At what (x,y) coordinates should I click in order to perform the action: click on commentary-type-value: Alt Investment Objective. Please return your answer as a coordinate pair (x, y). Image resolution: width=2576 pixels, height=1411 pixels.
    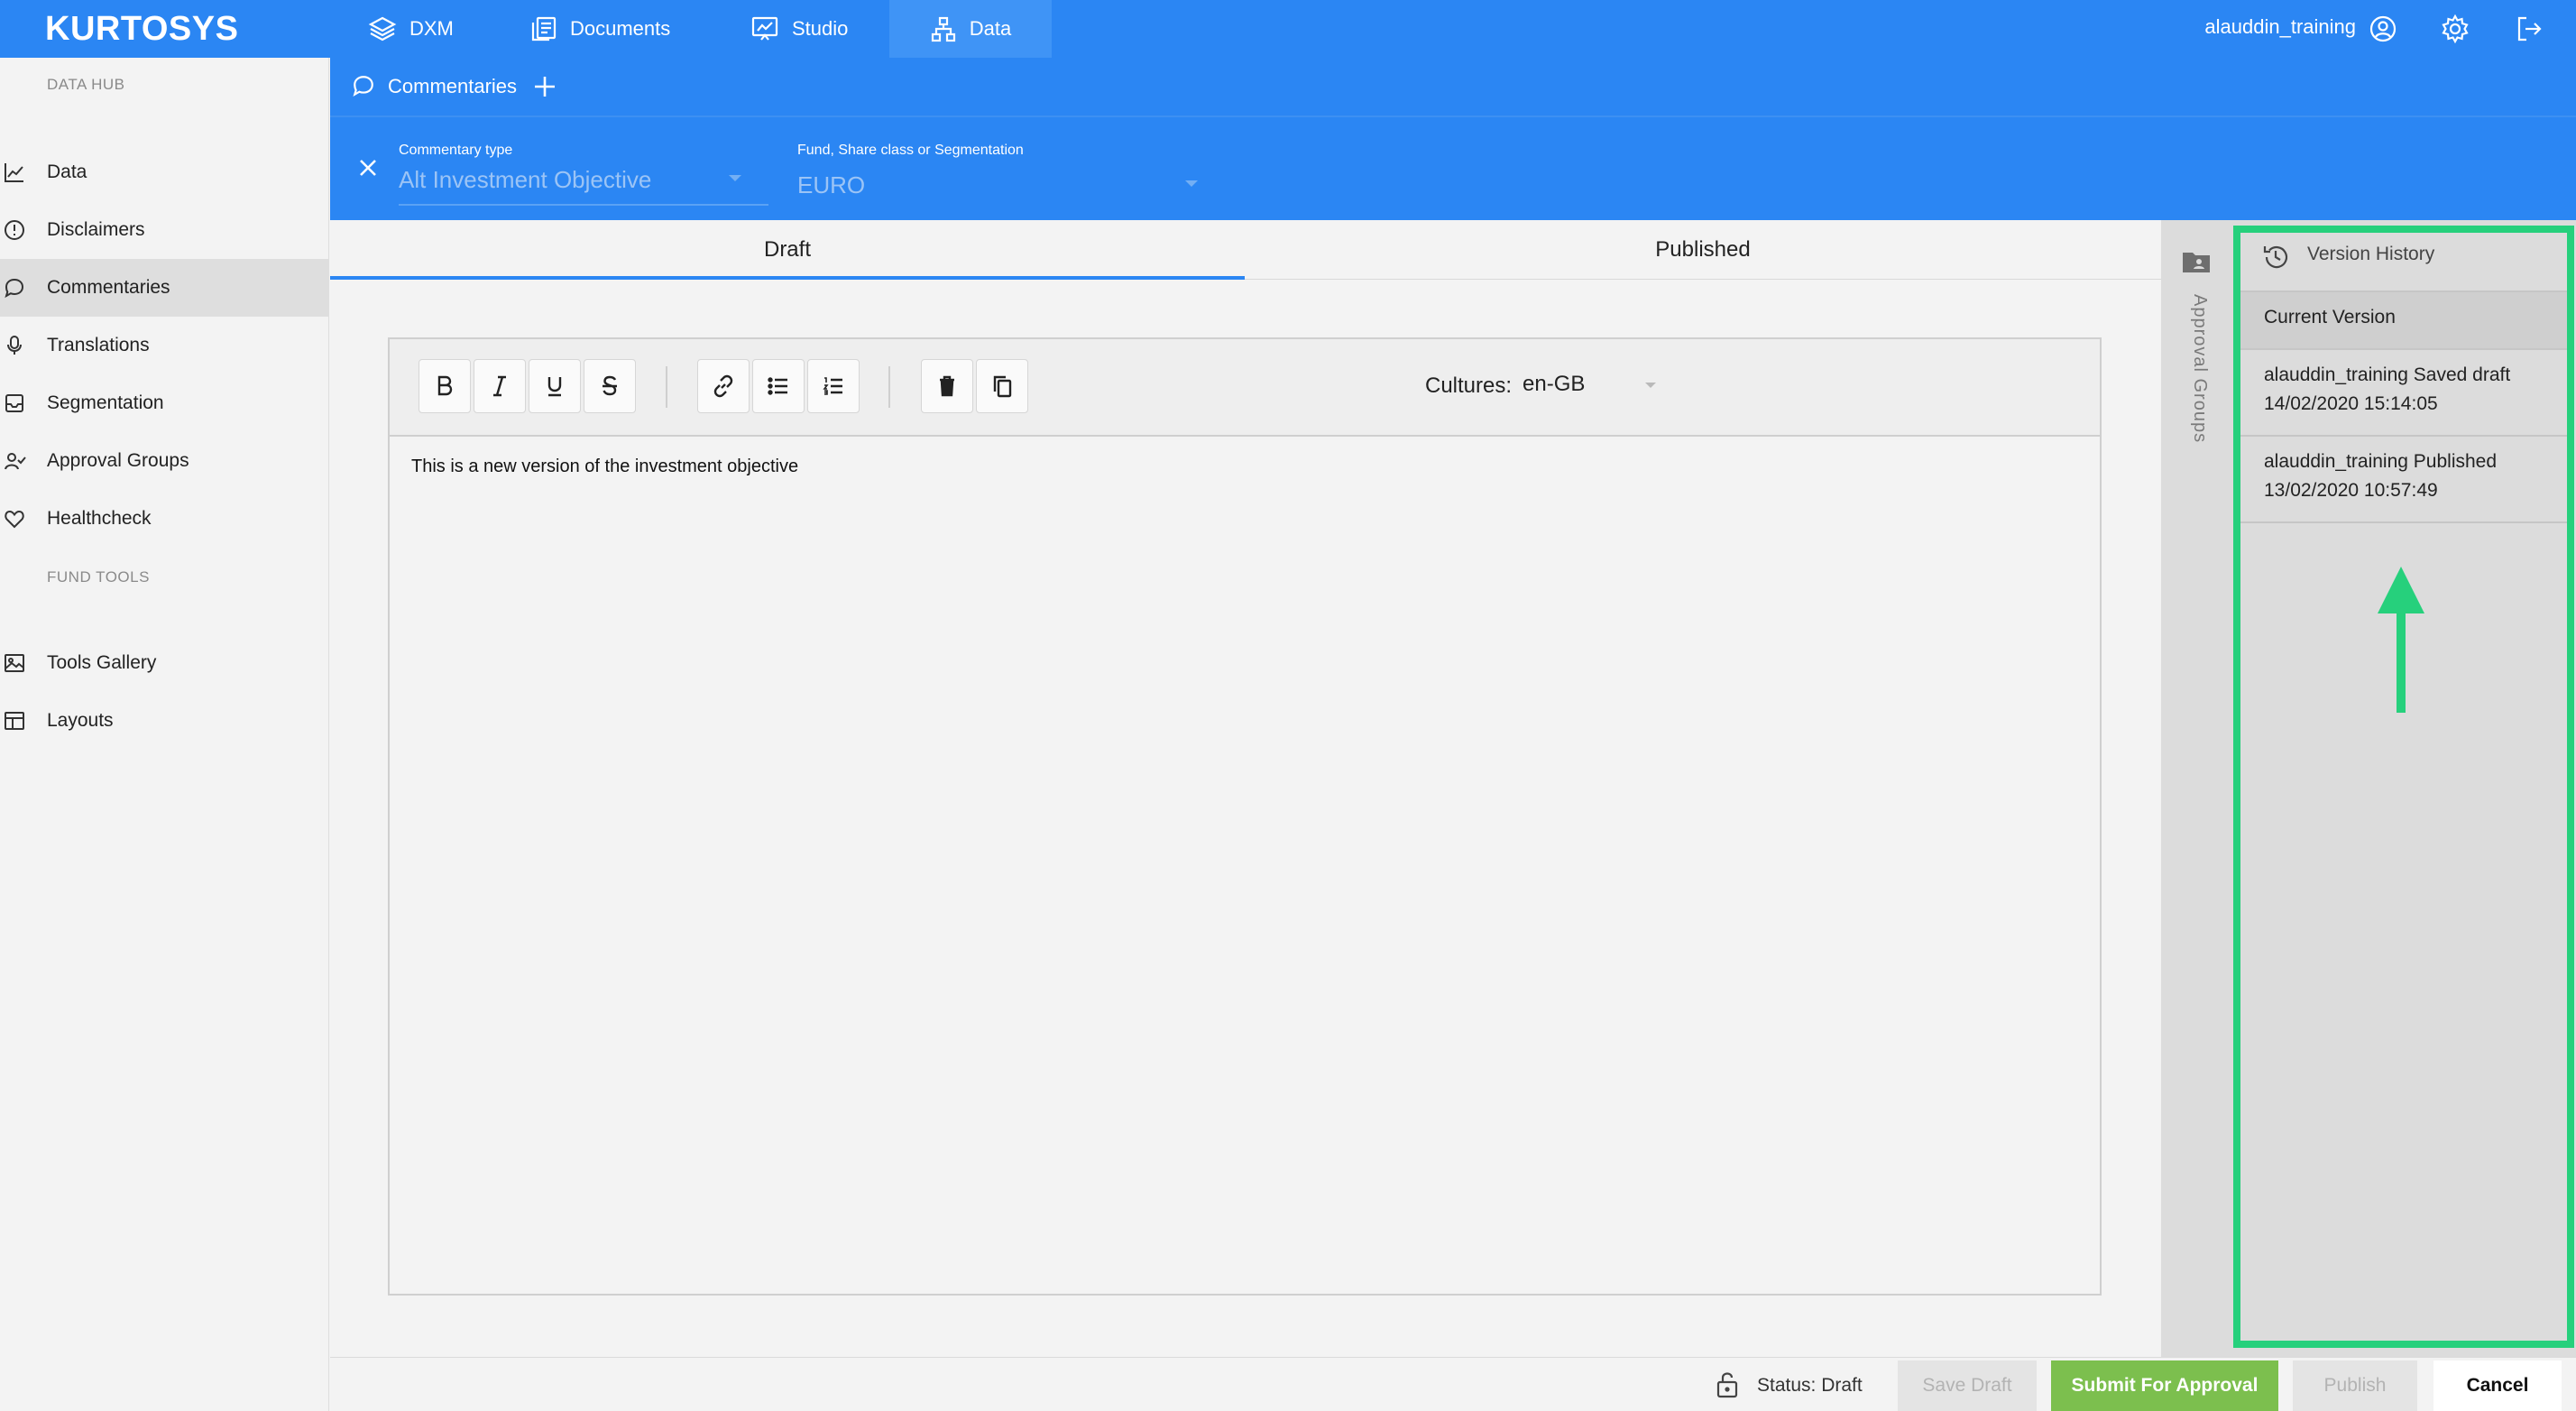
    Looking at the image, I should click on (526, 179).